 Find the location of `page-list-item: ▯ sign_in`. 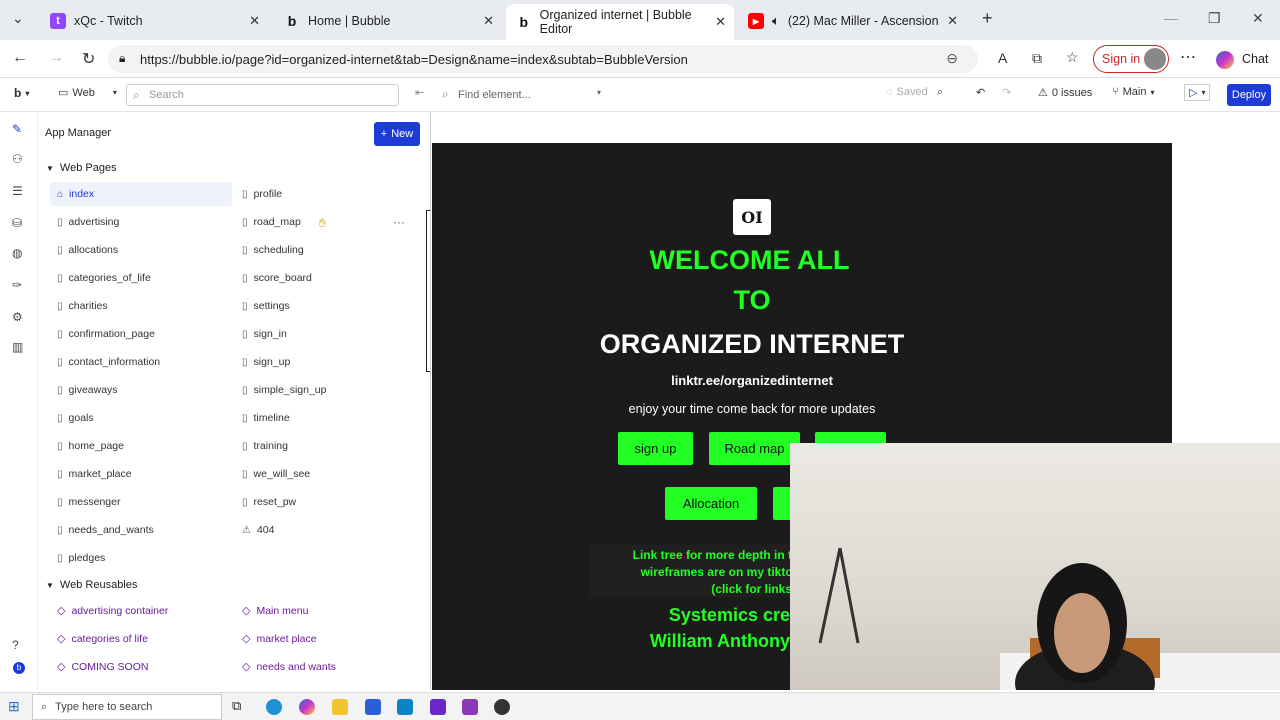

page-list-item: ▯ sign_in is located at coordinates (264, 334).